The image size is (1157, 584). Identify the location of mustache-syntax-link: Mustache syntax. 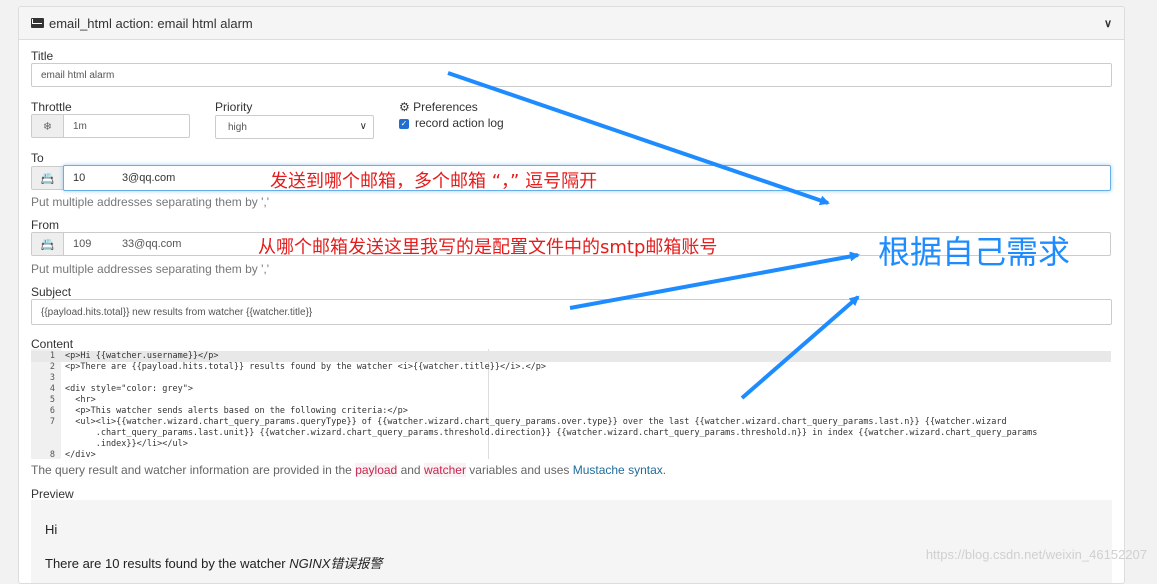
(618, 470).